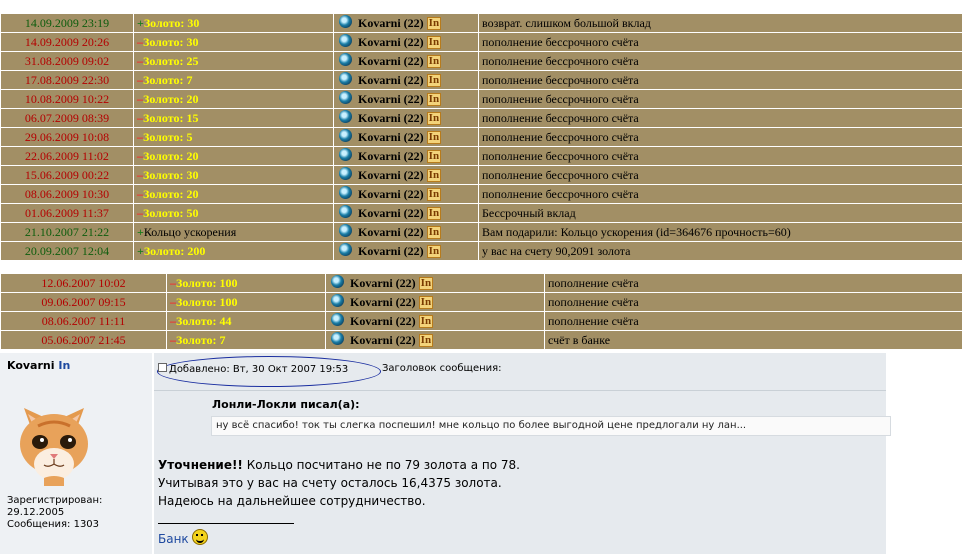 The image size is (962, 554). What do you see at coordinates (200, 465) in the screenshot?
I see `clarification-label: Уточнение!!` at bounding box center [200, 465].